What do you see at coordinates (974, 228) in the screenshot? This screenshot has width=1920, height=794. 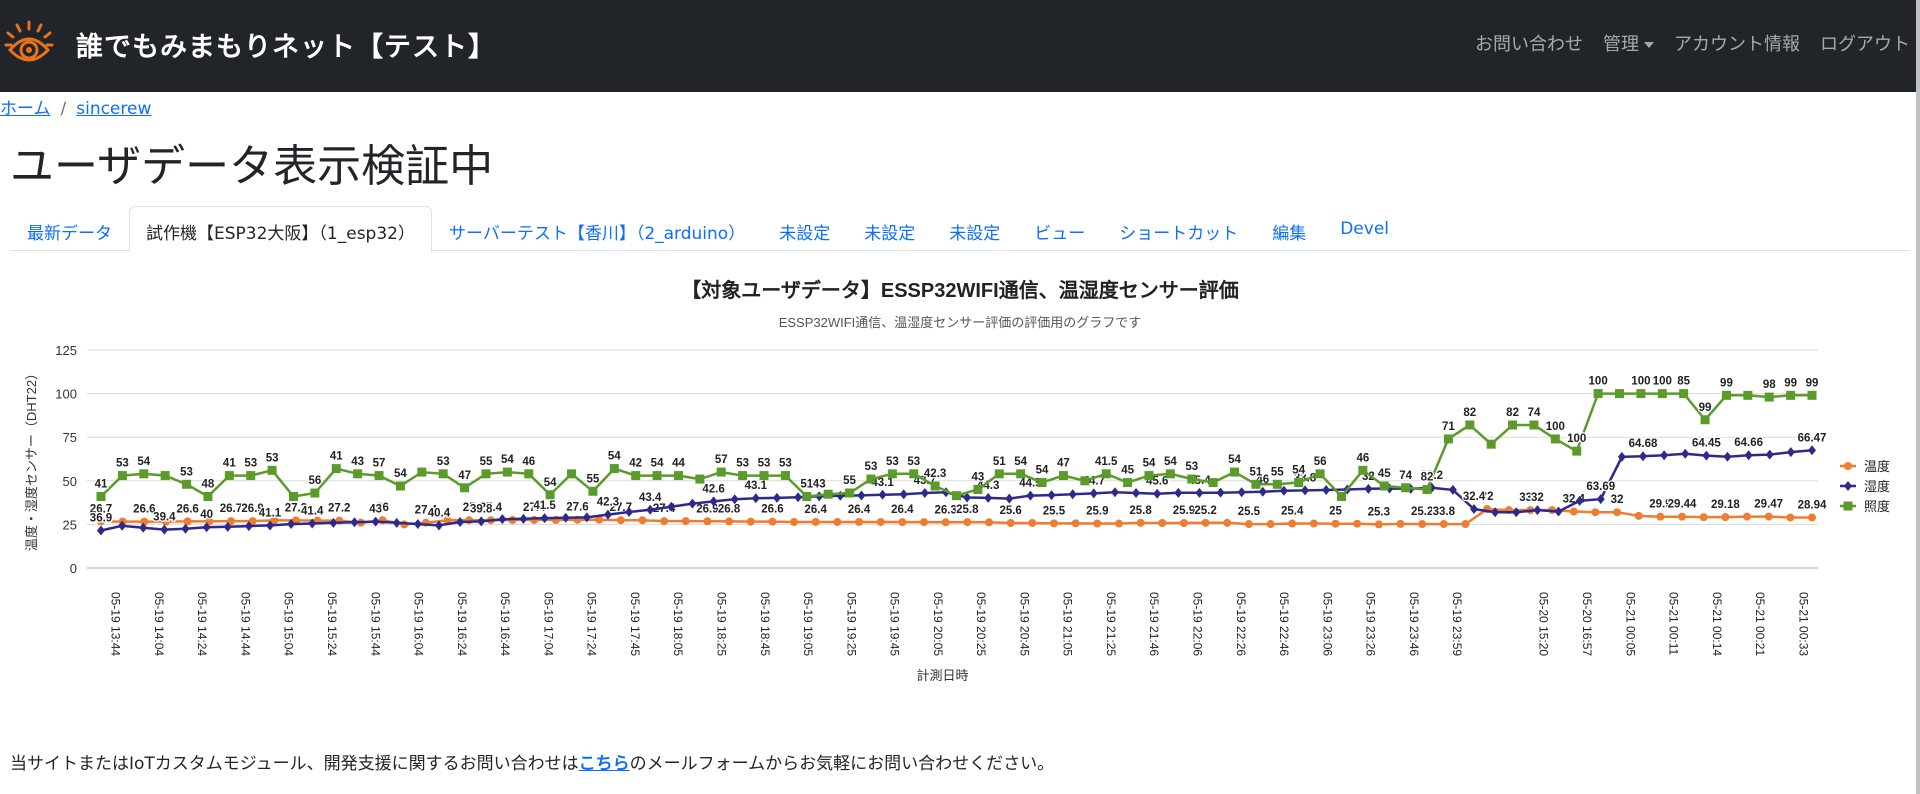 I see `tab-unset-3: 未設定` at bounding box center [974, 228].